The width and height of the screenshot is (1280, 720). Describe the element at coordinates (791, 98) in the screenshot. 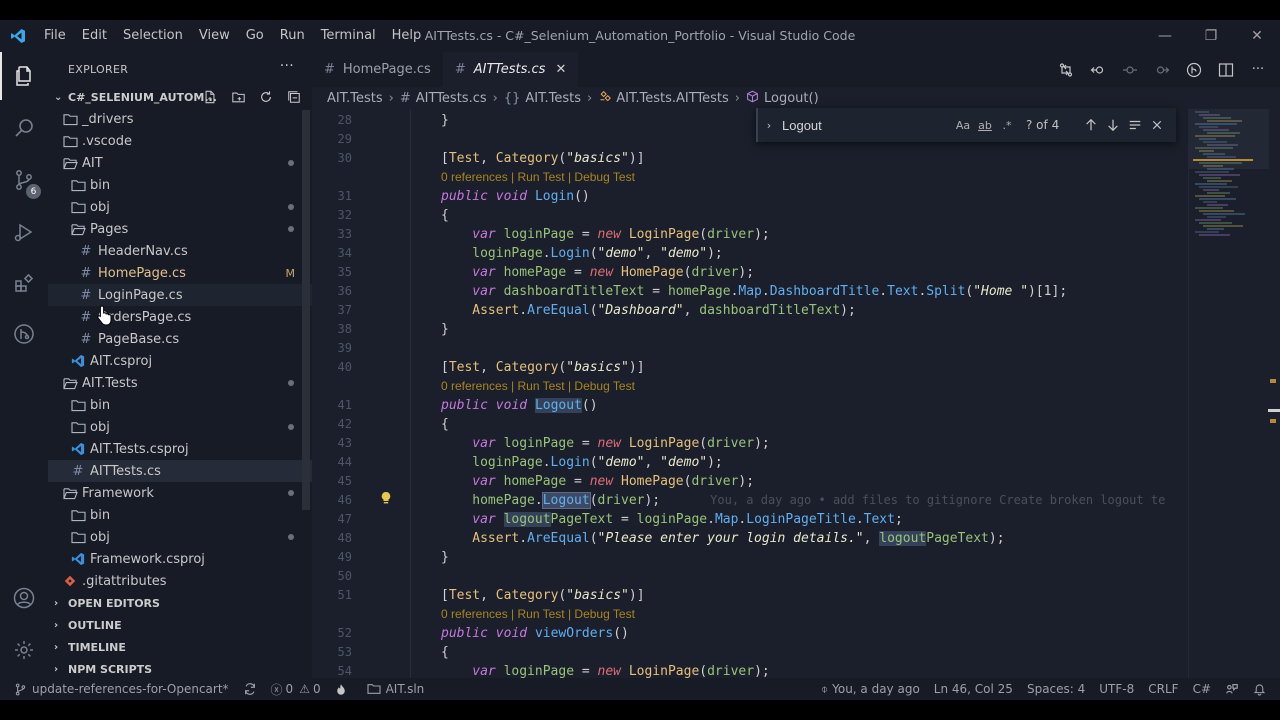

I see `breadcrumb-method: Logout()` at that location.